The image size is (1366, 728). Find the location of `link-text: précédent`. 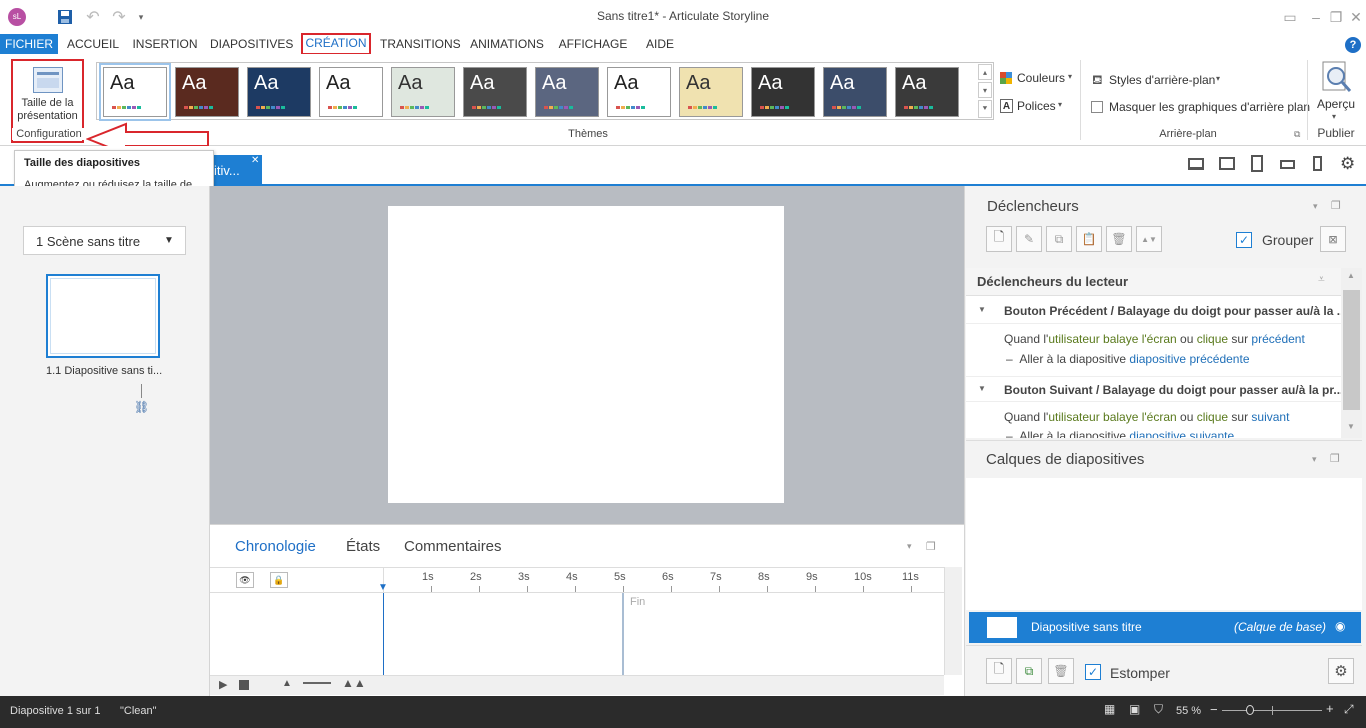

link-text: précédent is located at coordinates (1277, 339).